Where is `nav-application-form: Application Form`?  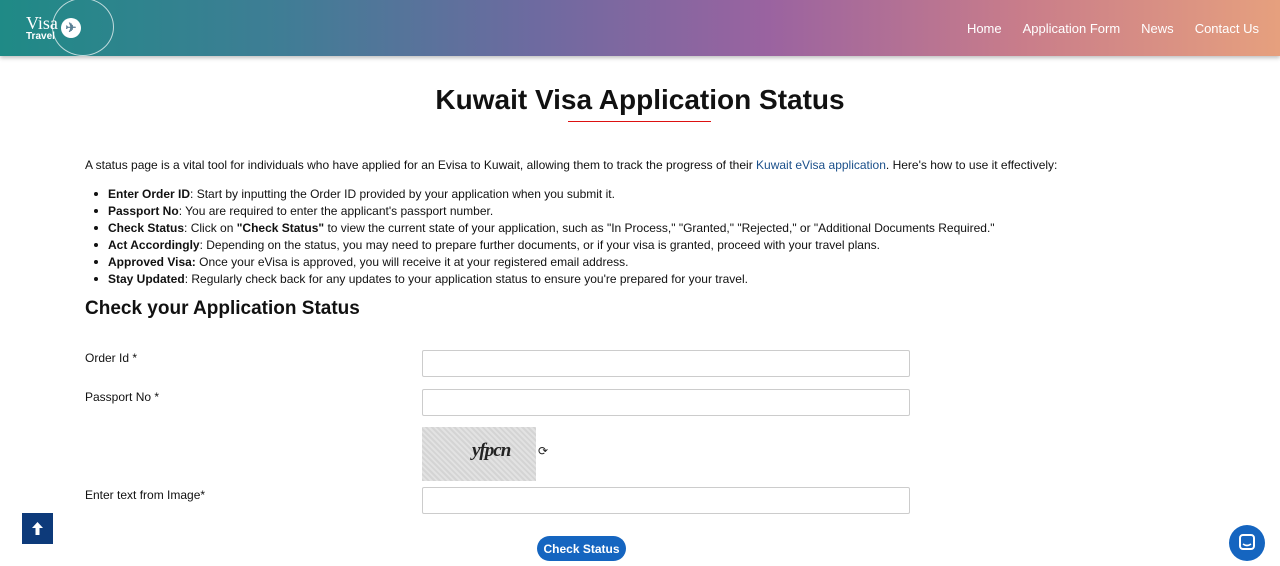 nav-application-form: Application Form is located at coordinates (1072, 28).